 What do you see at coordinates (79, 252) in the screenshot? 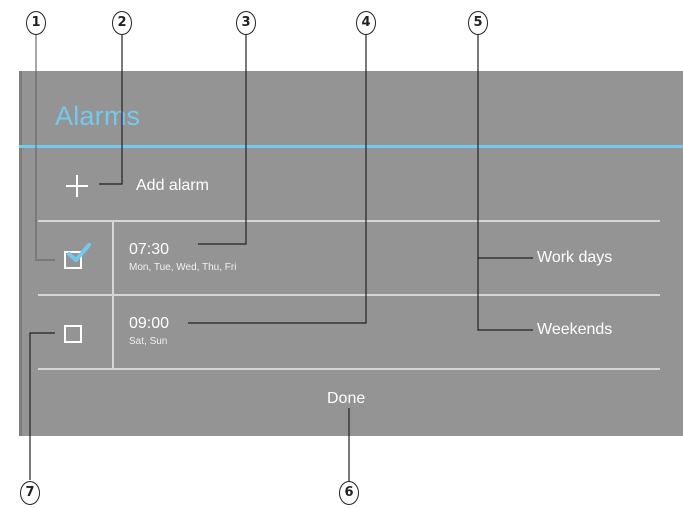
I see `checkmark-icon` at bounding box center [79, 252].